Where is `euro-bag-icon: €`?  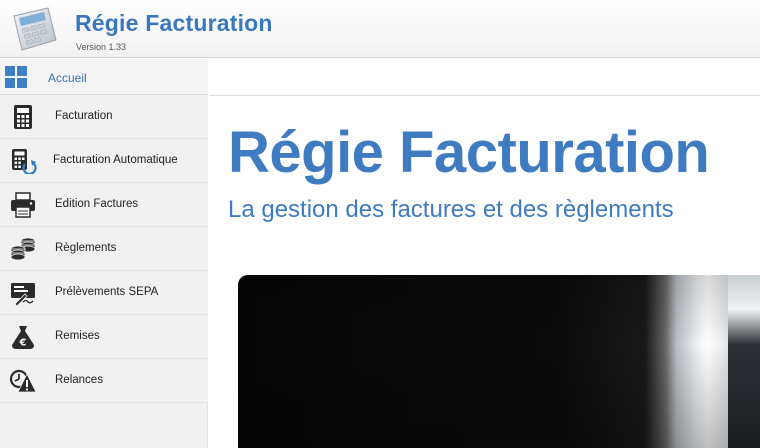 euro-bag-icon: € is located at coordinates (23, 337).